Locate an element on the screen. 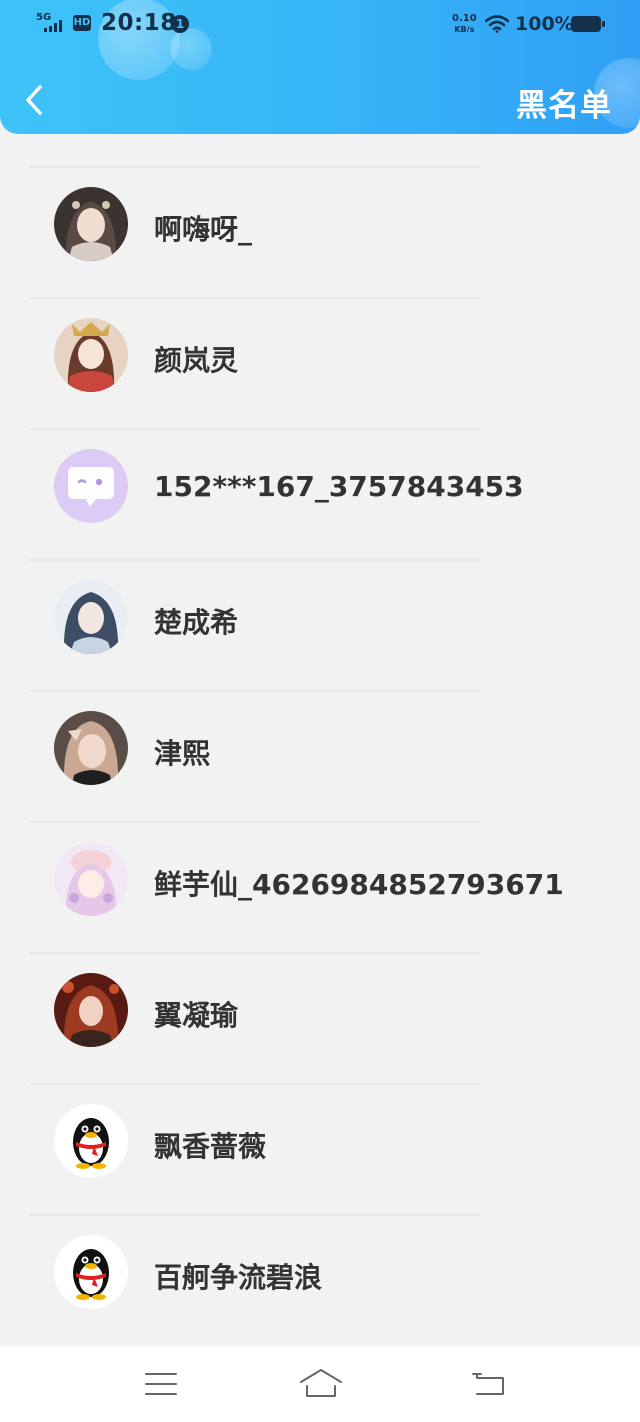 This screenshot has width=640, height=1422. chevron-left-icon is located at coordinates (34, 100).